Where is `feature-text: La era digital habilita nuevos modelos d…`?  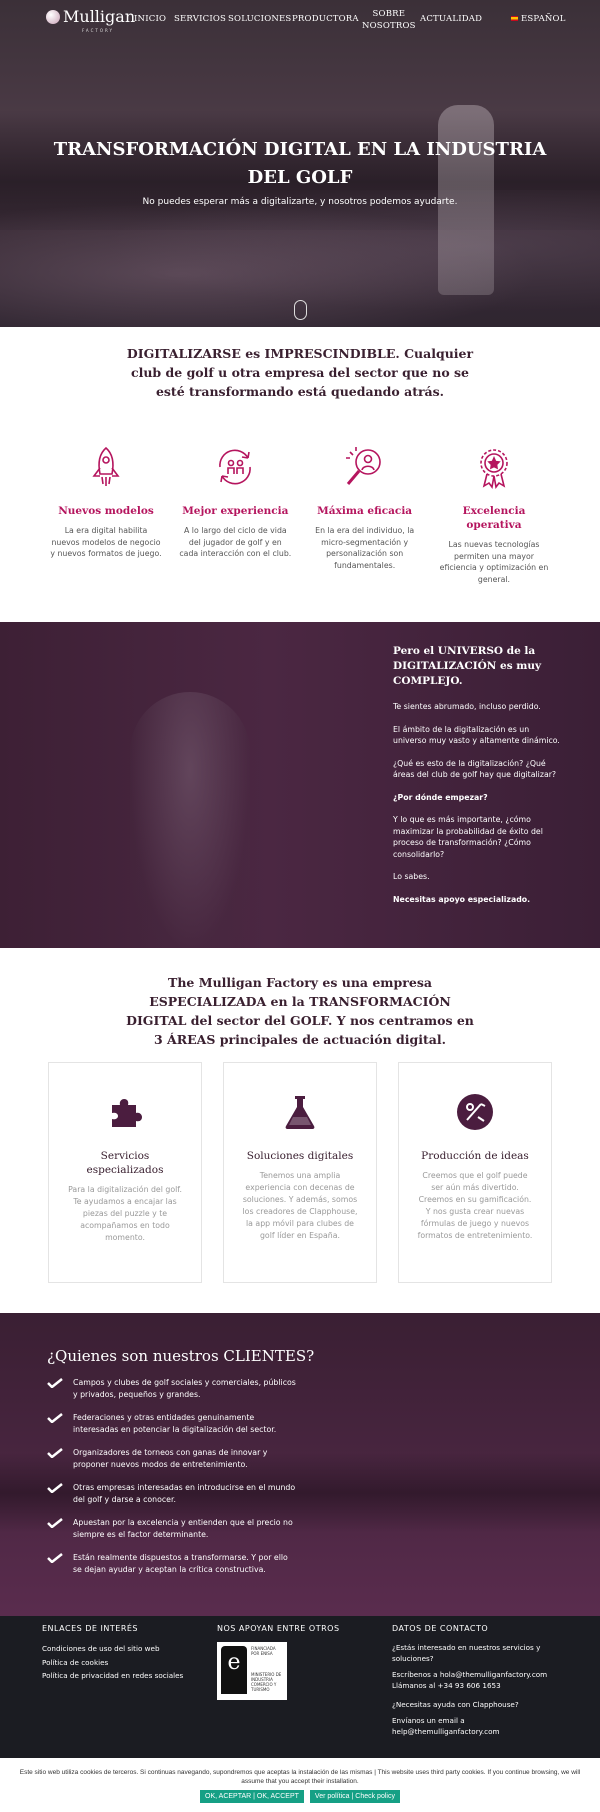 feature-text: La era digital habilita nuevos modelos d… is located at coordinates (106, 542).